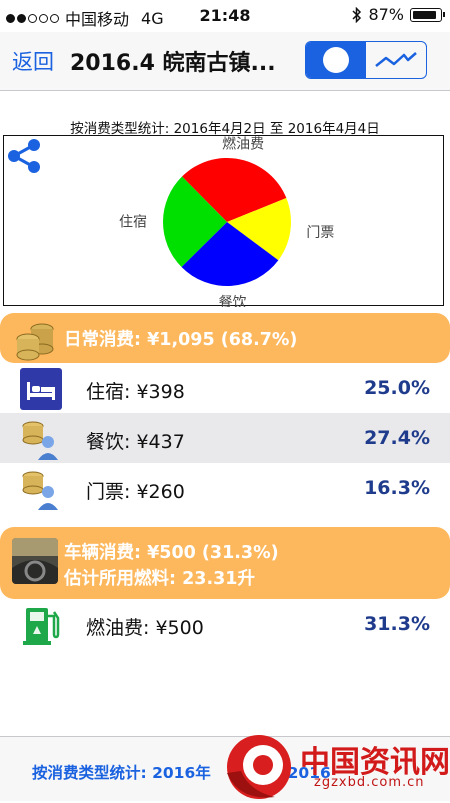 The width and height of the screenshot is (450, 803). I want to click on pie-chart-canvas: 燃油费门票餐饮 住宿, so click(226, 221).